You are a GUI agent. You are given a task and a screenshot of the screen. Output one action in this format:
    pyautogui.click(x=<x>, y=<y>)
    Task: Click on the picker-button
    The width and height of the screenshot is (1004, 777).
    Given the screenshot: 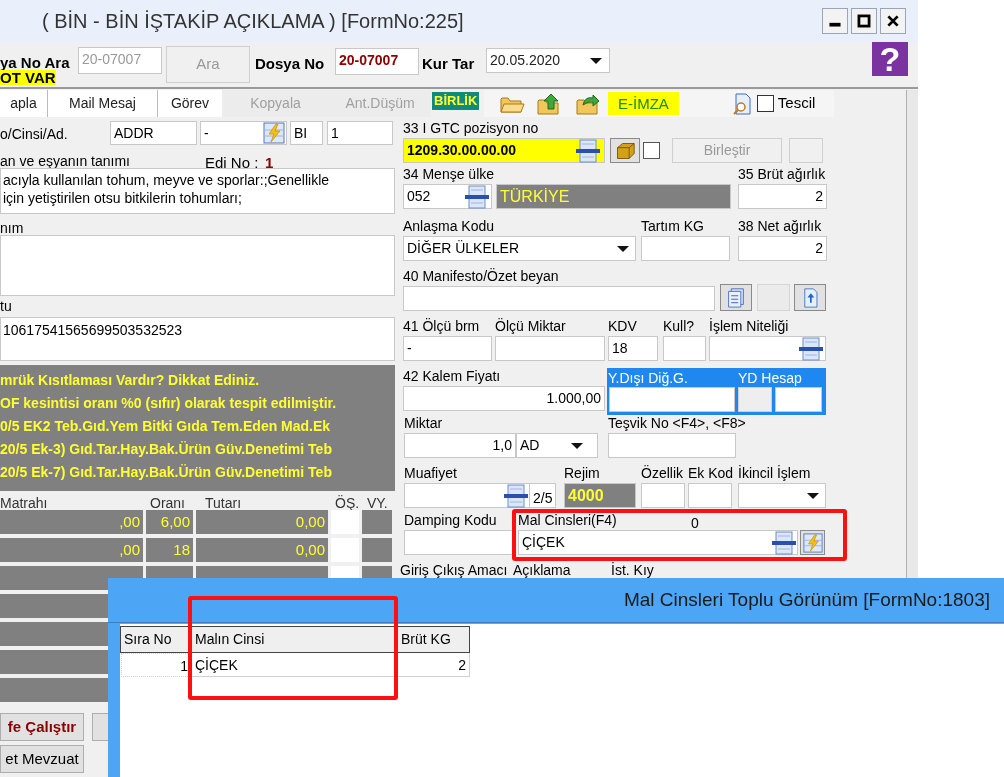 What is the action you would take?
    pyautogui.click(x=812, y=542)
    